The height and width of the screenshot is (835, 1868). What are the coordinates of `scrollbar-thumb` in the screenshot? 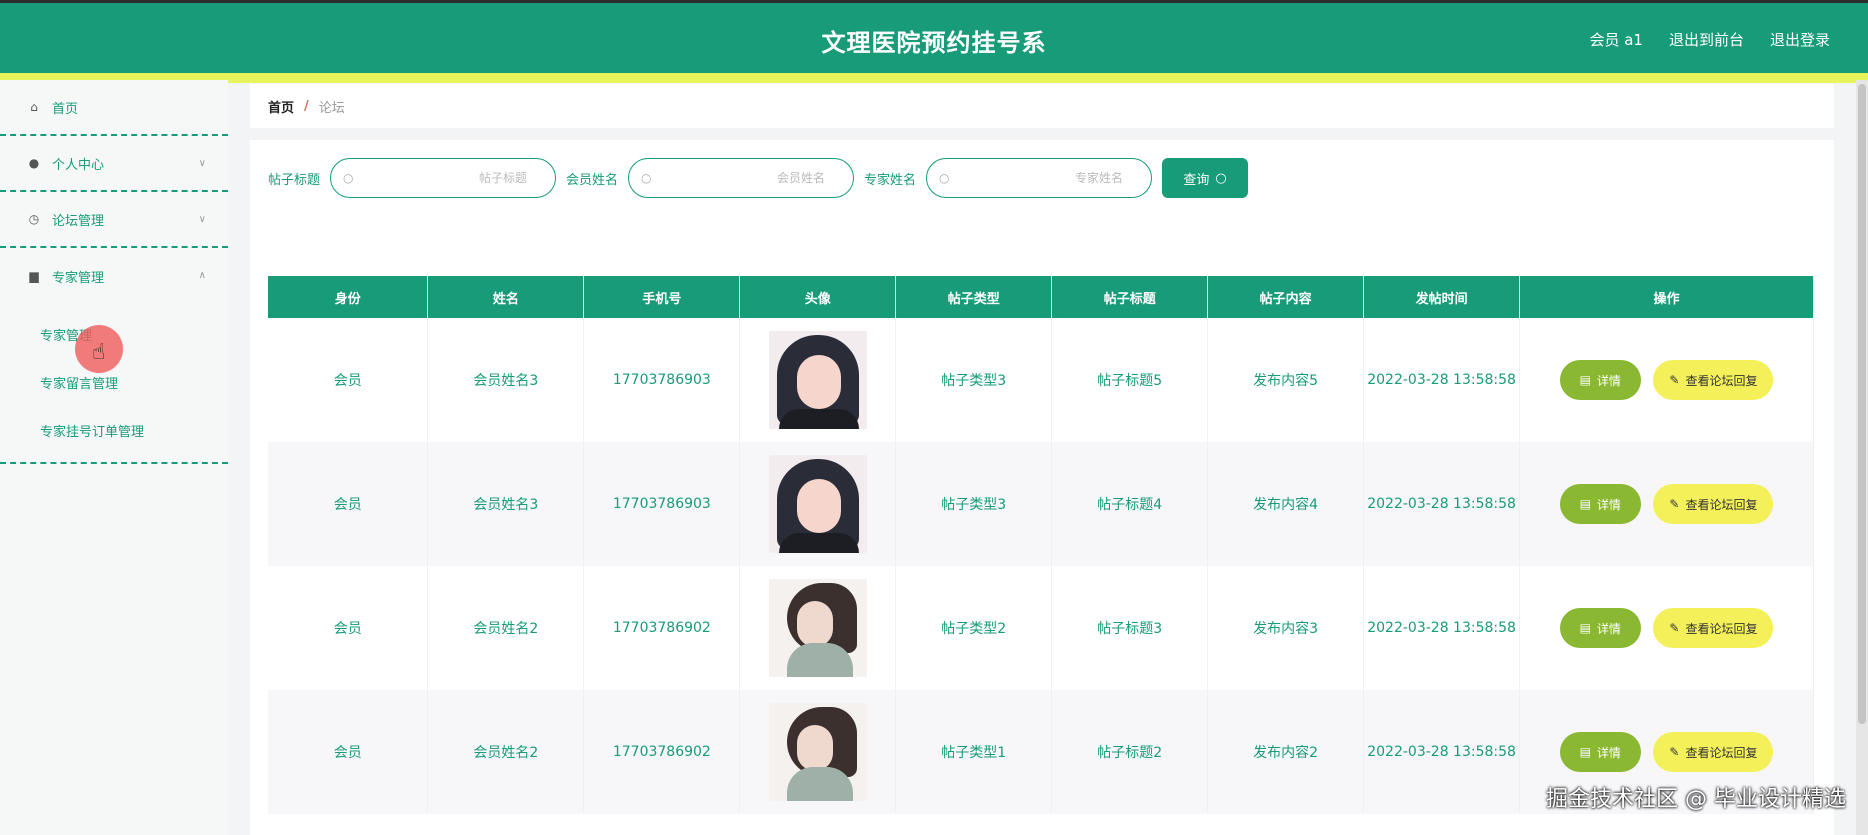 It's located at (1862, 404).